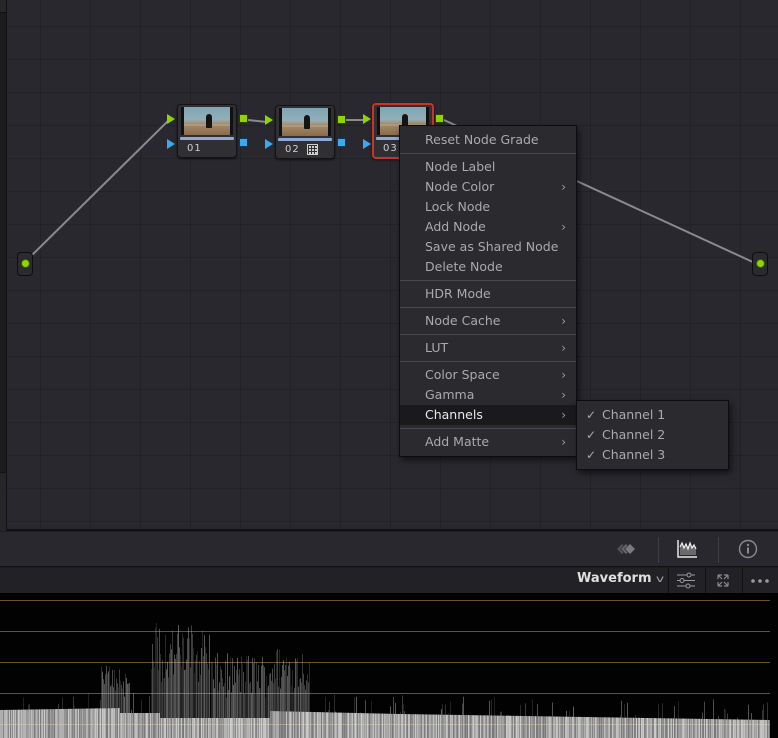  I want to click on node-02-key-input, so click(269, 144).